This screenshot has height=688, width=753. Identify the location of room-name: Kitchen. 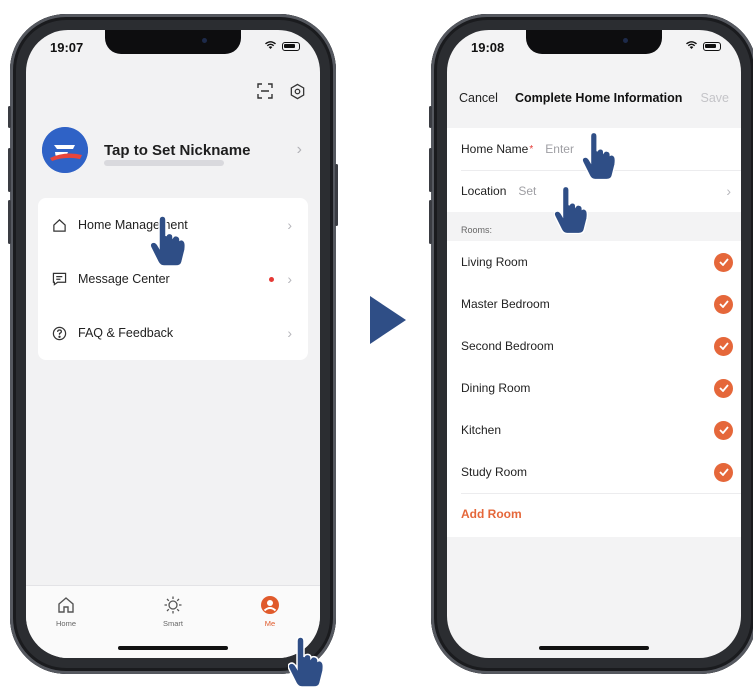
(481, 430).